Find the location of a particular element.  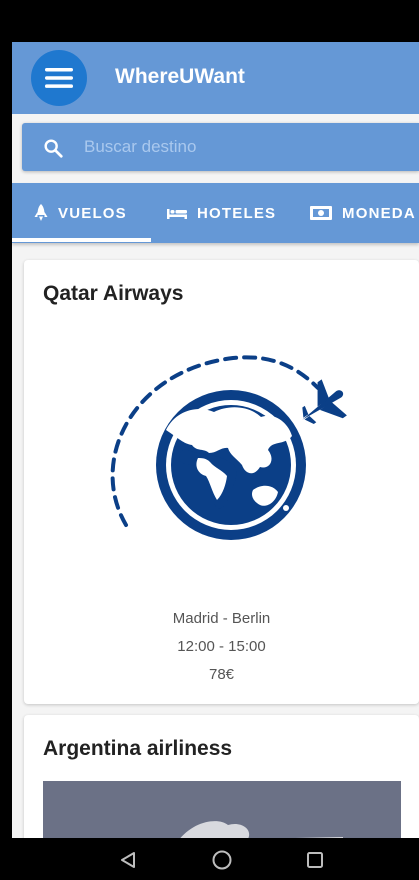

status-bar is located at coordinates (215, 21).